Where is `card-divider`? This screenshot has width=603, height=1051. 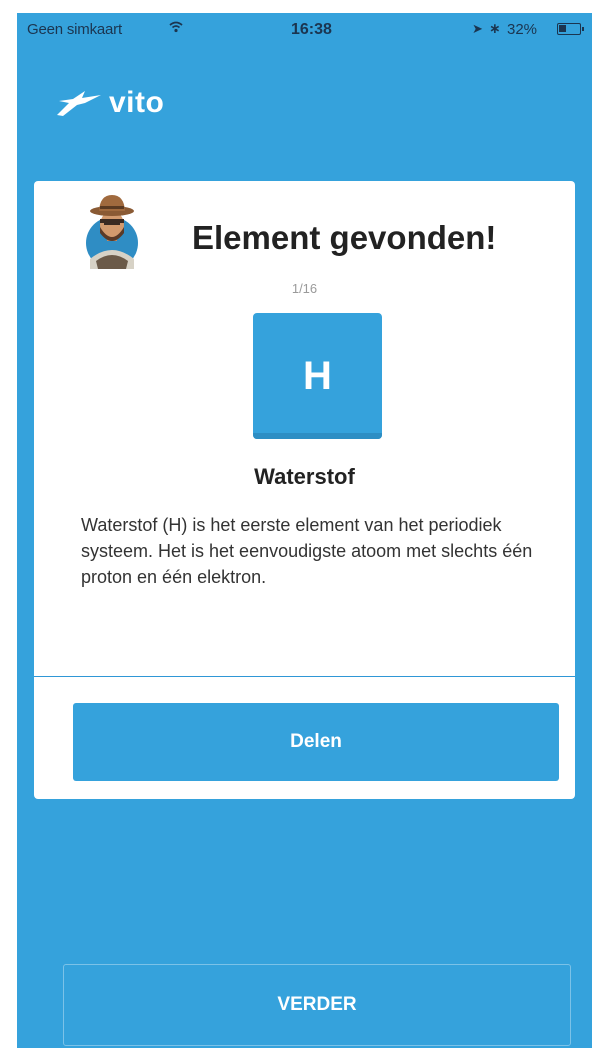 card-divider is located at coordinates (304, 676).